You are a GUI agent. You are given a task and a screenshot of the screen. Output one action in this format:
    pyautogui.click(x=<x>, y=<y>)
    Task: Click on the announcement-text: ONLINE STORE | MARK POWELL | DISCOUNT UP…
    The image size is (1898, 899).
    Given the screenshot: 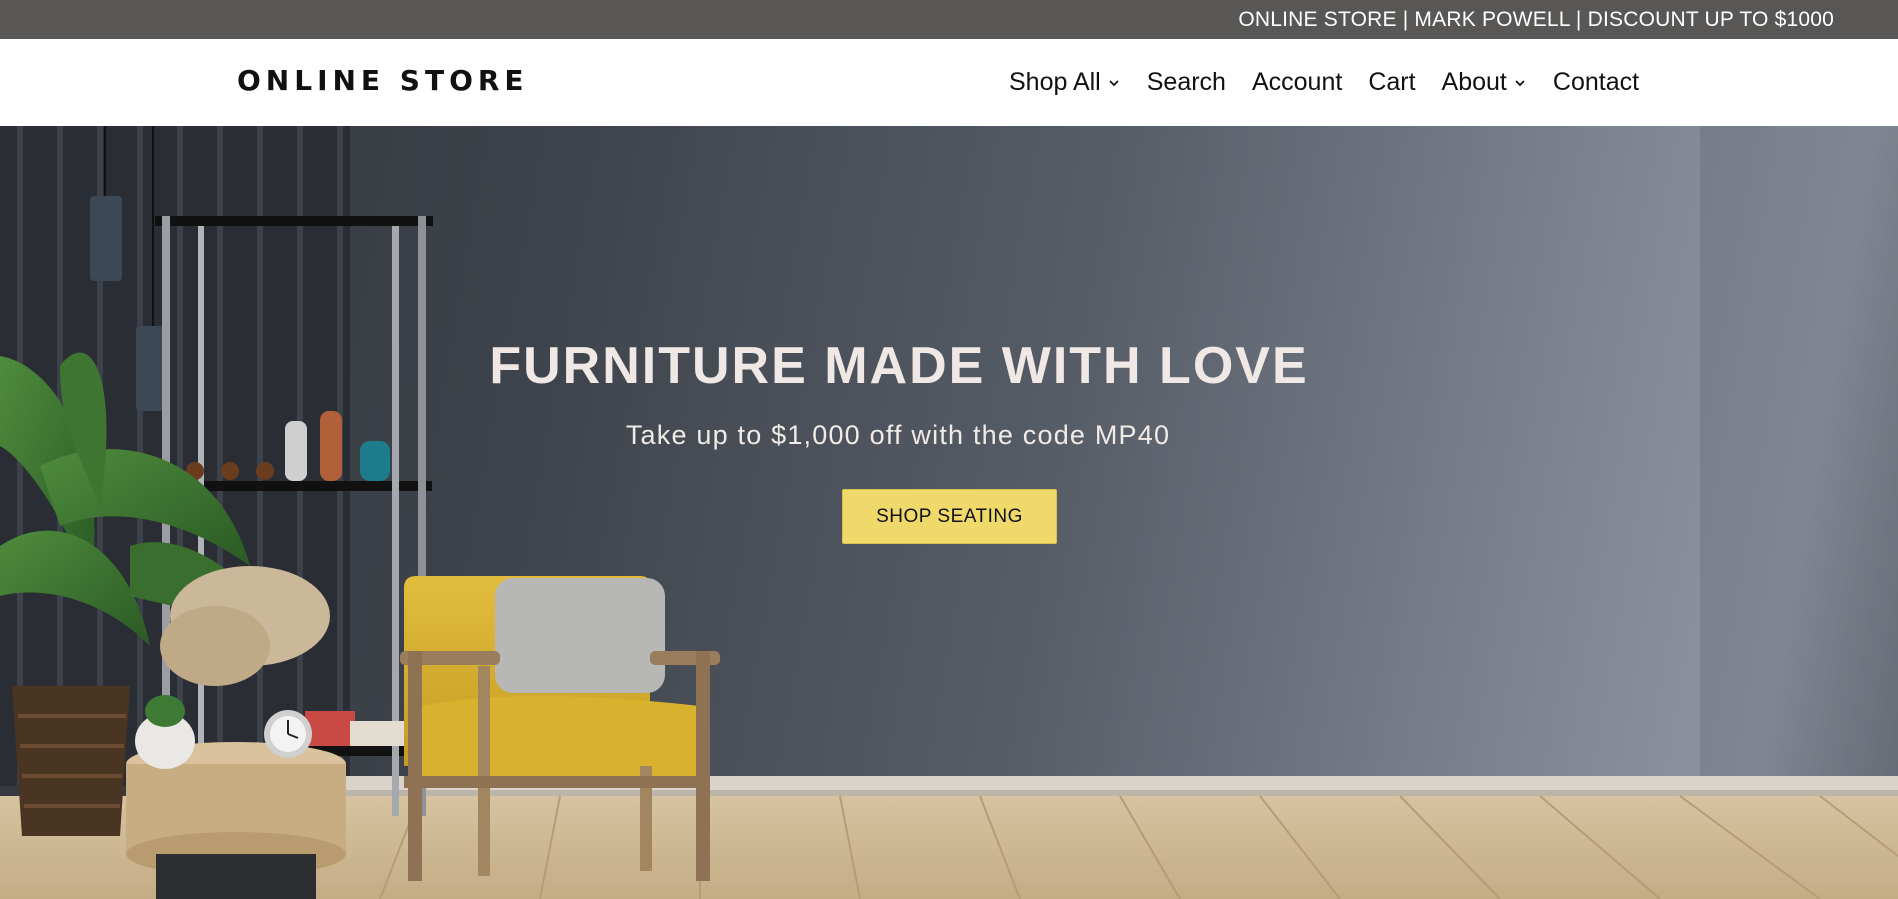 What is the action you would take?
    pyautogui.click(x=1536, y=19)
    